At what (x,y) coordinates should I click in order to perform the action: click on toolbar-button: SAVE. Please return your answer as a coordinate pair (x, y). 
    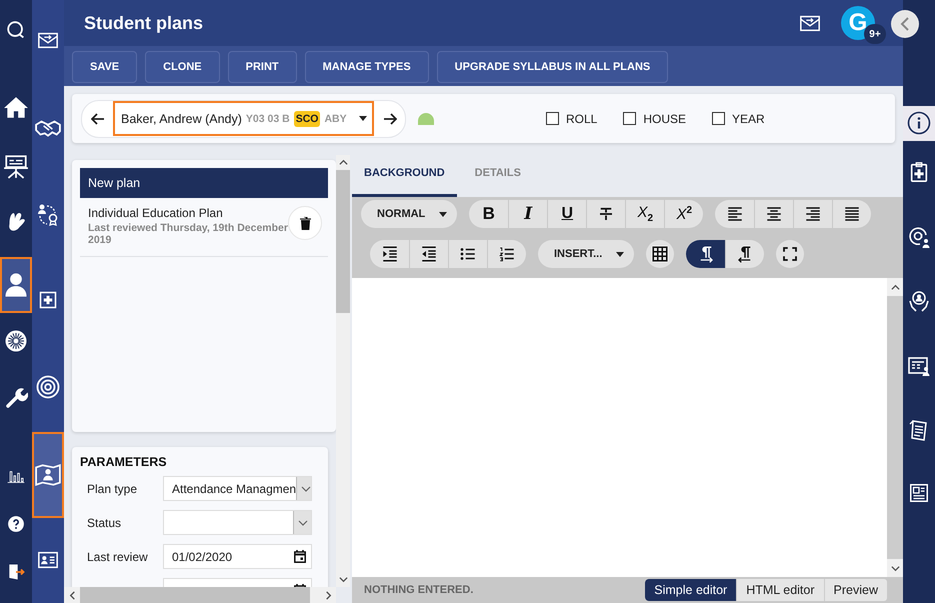
    Looking at the image, I should click on (105, 67).